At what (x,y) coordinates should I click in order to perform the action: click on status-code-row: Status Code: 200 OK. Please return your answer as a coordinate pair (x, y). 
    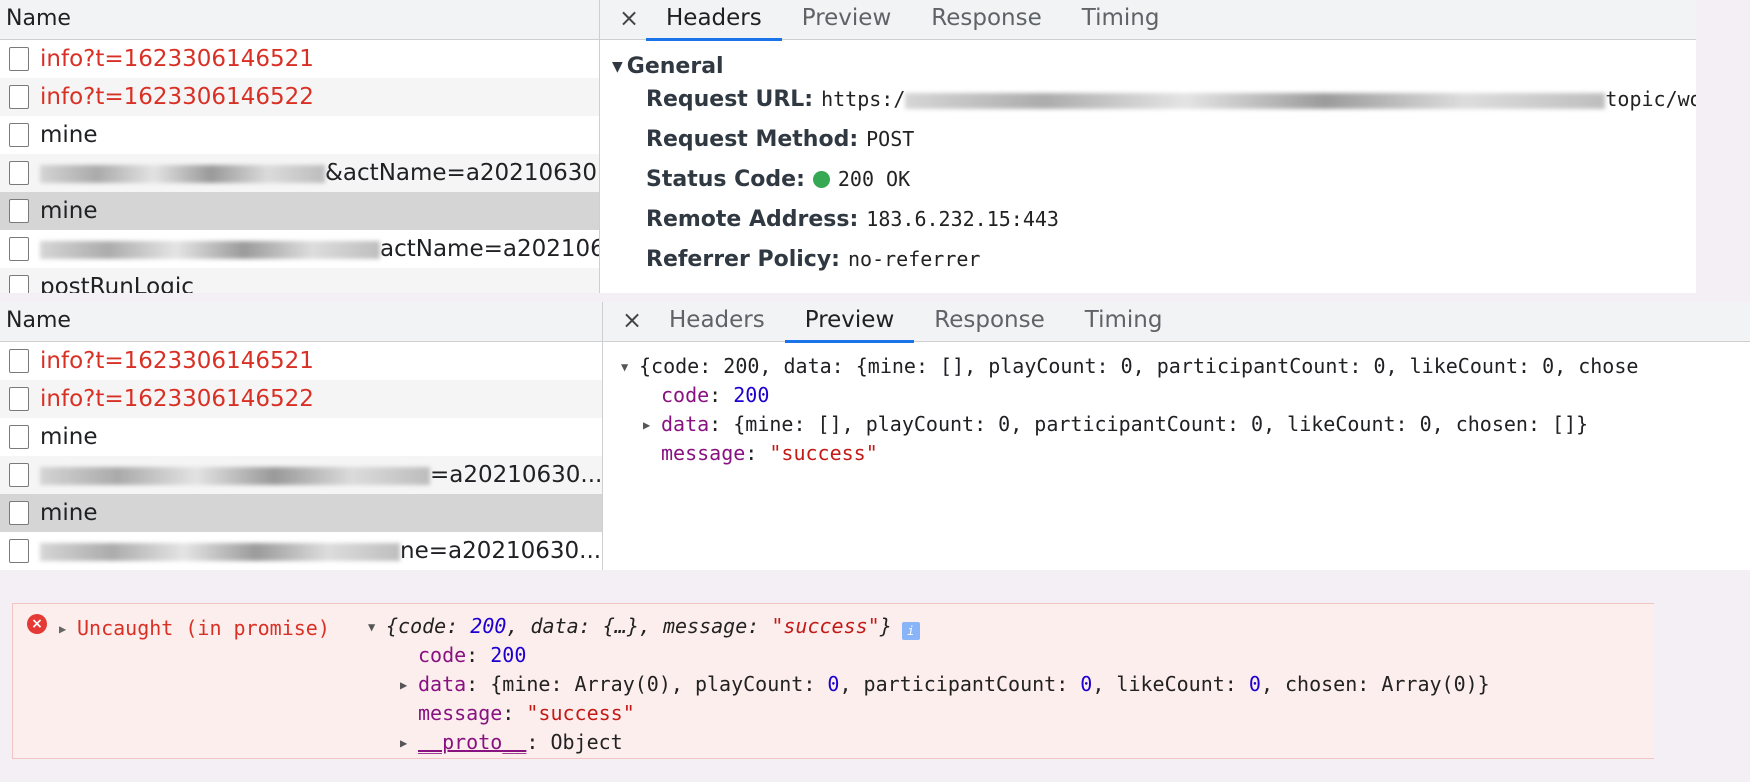
    Looking at the image, I should click on (1171, 179).